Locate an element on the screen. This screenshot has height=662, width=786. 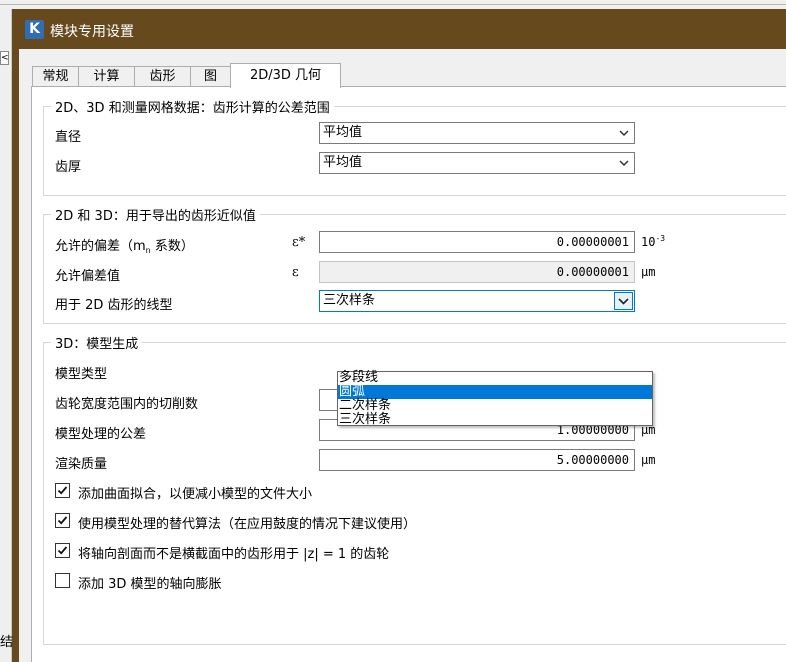
axial-section-label: 将轴向剖面而不是横截面中的齿形用于 |z| = 1 的齿轮 is located at coordinates (233, 552).